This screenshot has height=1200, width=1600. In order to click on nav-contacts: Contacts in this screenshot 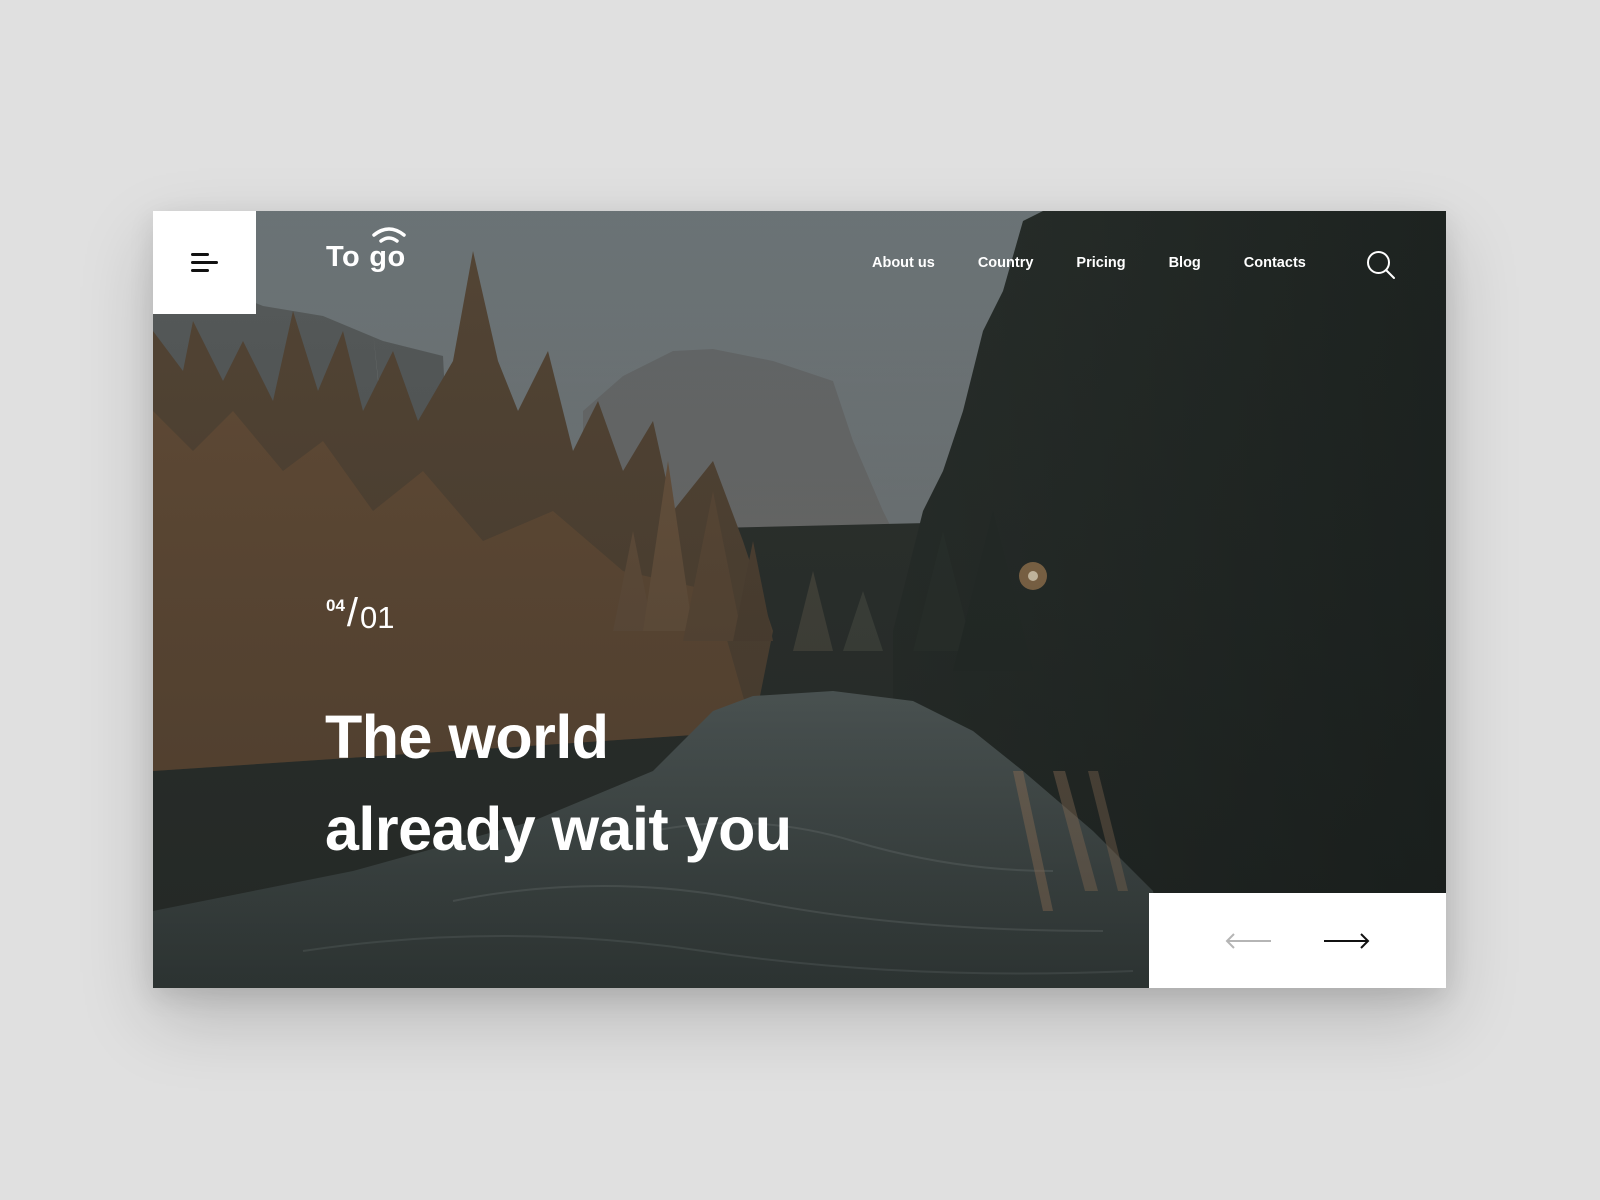, I will do `click(1275, 263)`.